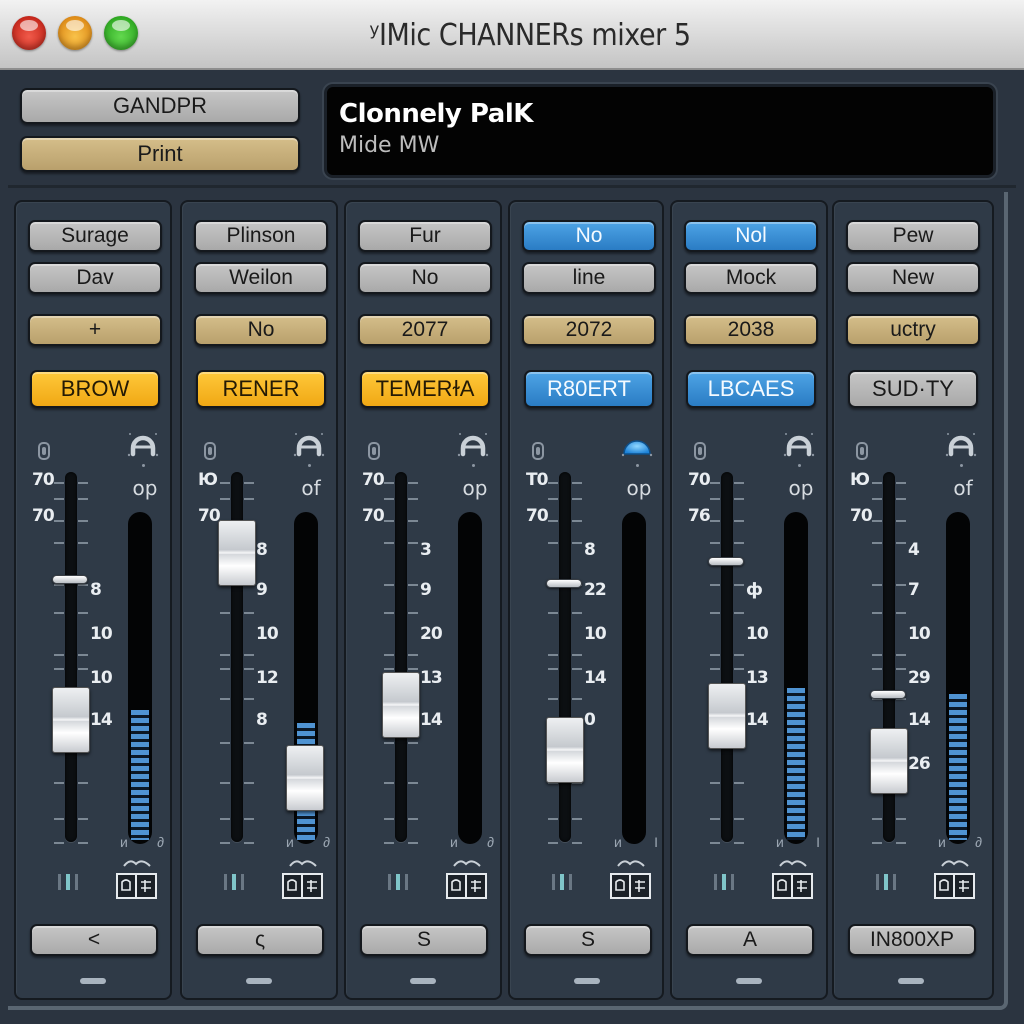 This screenshot has height=1024, width=1024. Describe the element at coordinates (912, 940) in the screenshot. I see `channel-mode-button: IN800XP` at that location.